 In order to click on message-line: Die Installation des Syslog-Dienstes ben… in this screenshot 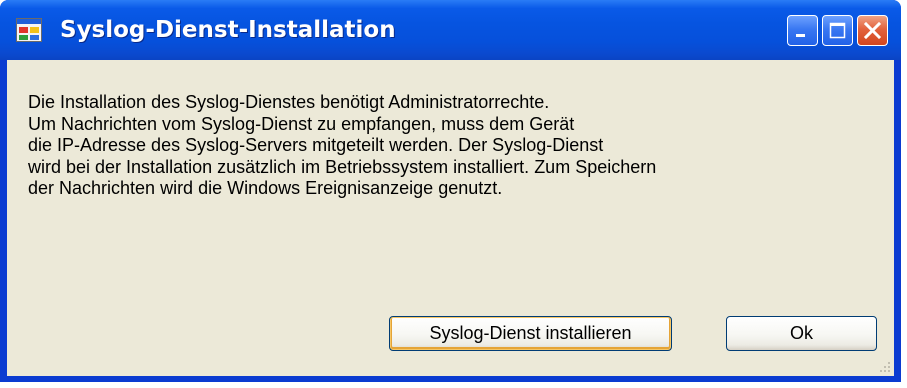, I will do `click(289, 102)`.